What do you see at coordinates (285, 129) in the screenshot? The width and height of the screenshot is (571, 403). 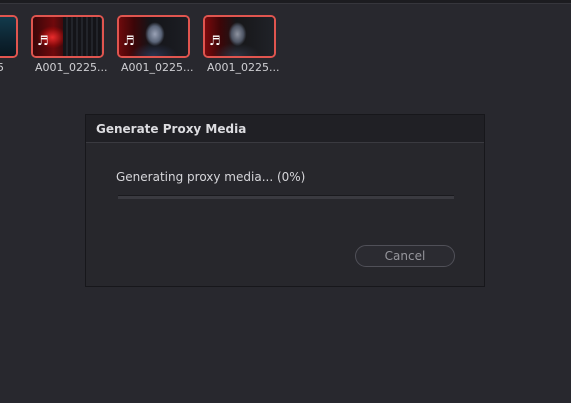 I see `dialog-title: Generate Proxy Media` at bounding box center [285, 129].